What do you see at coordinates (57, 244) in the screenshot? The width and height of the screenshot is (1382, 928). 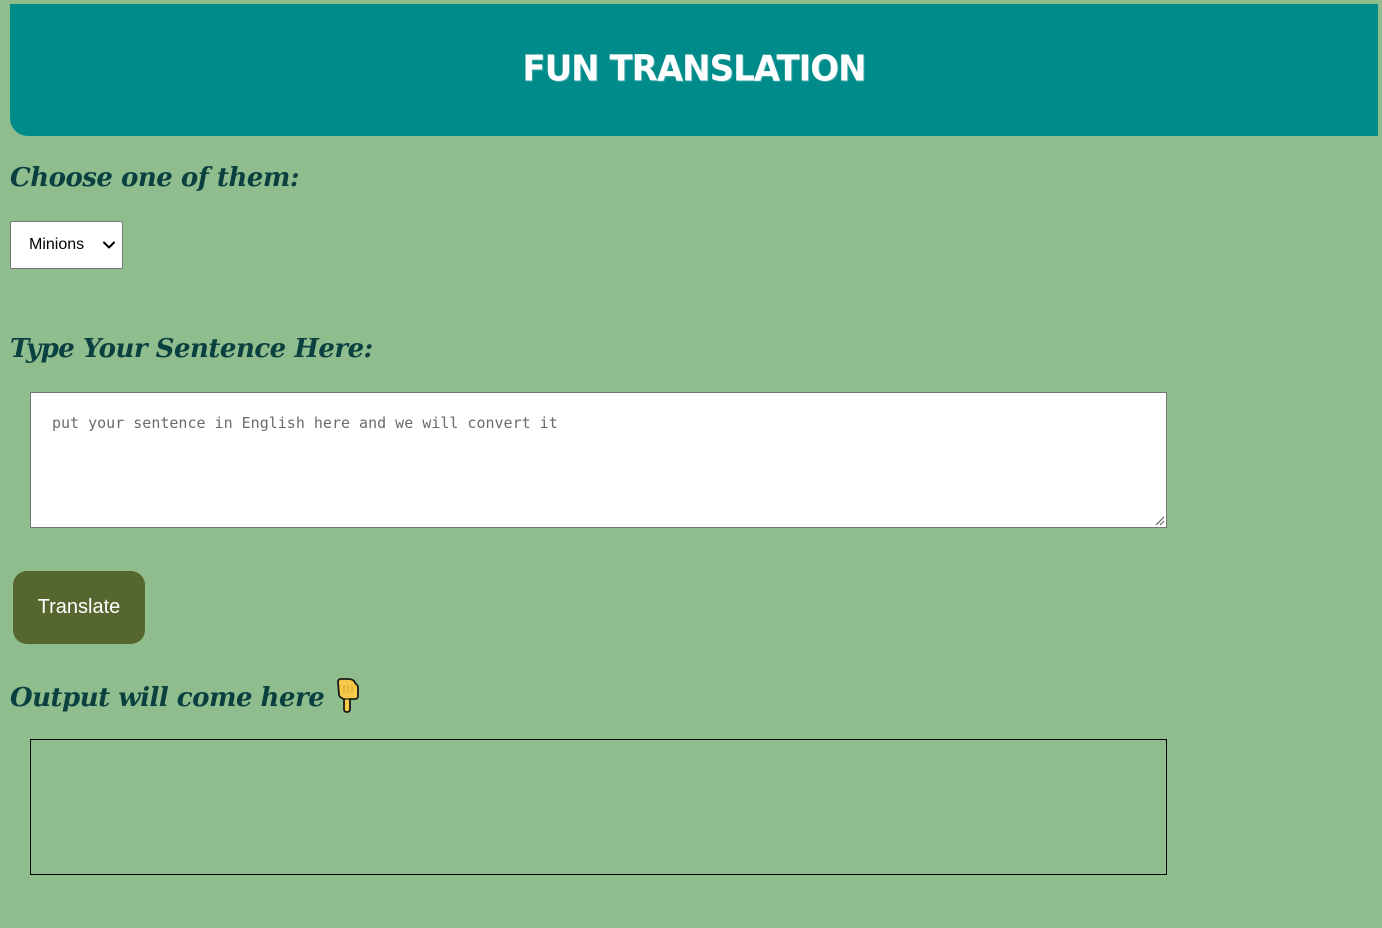 I see `translator-select-value: Minions` at bounding box center [57, 244].